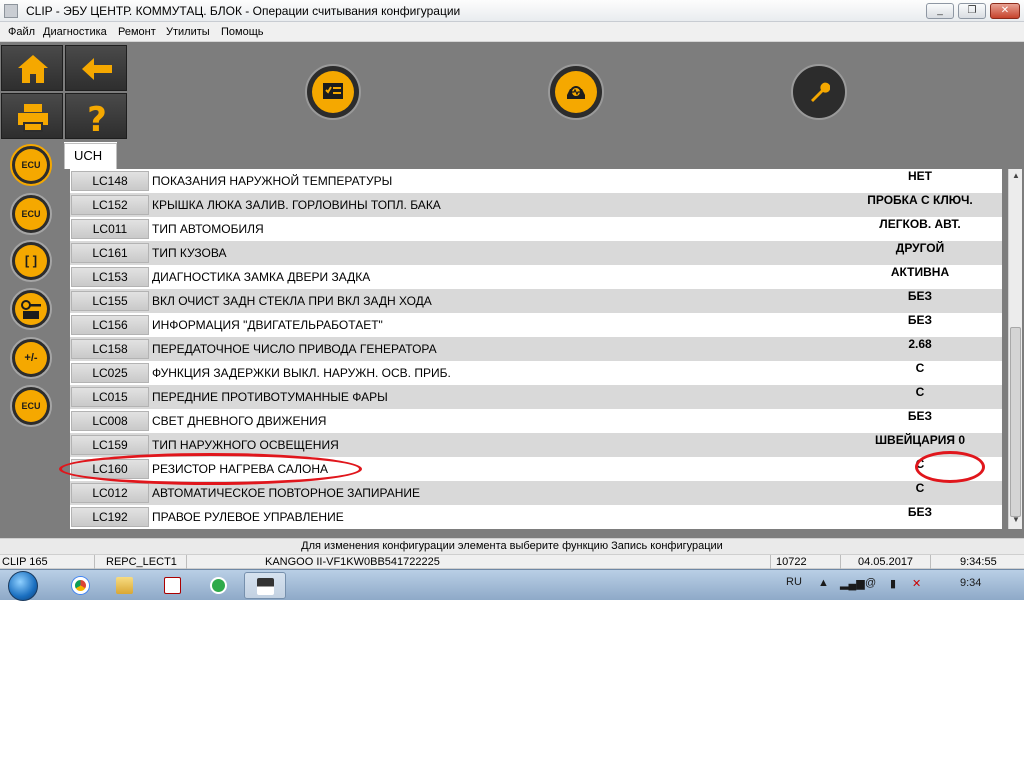 The width and height of the screenshot is (1024, 768). What do you see at coordinates (1016, 520) in the screenshot?
I see `scroll-down-icon: ▼` at bounding box center [1016, 520].